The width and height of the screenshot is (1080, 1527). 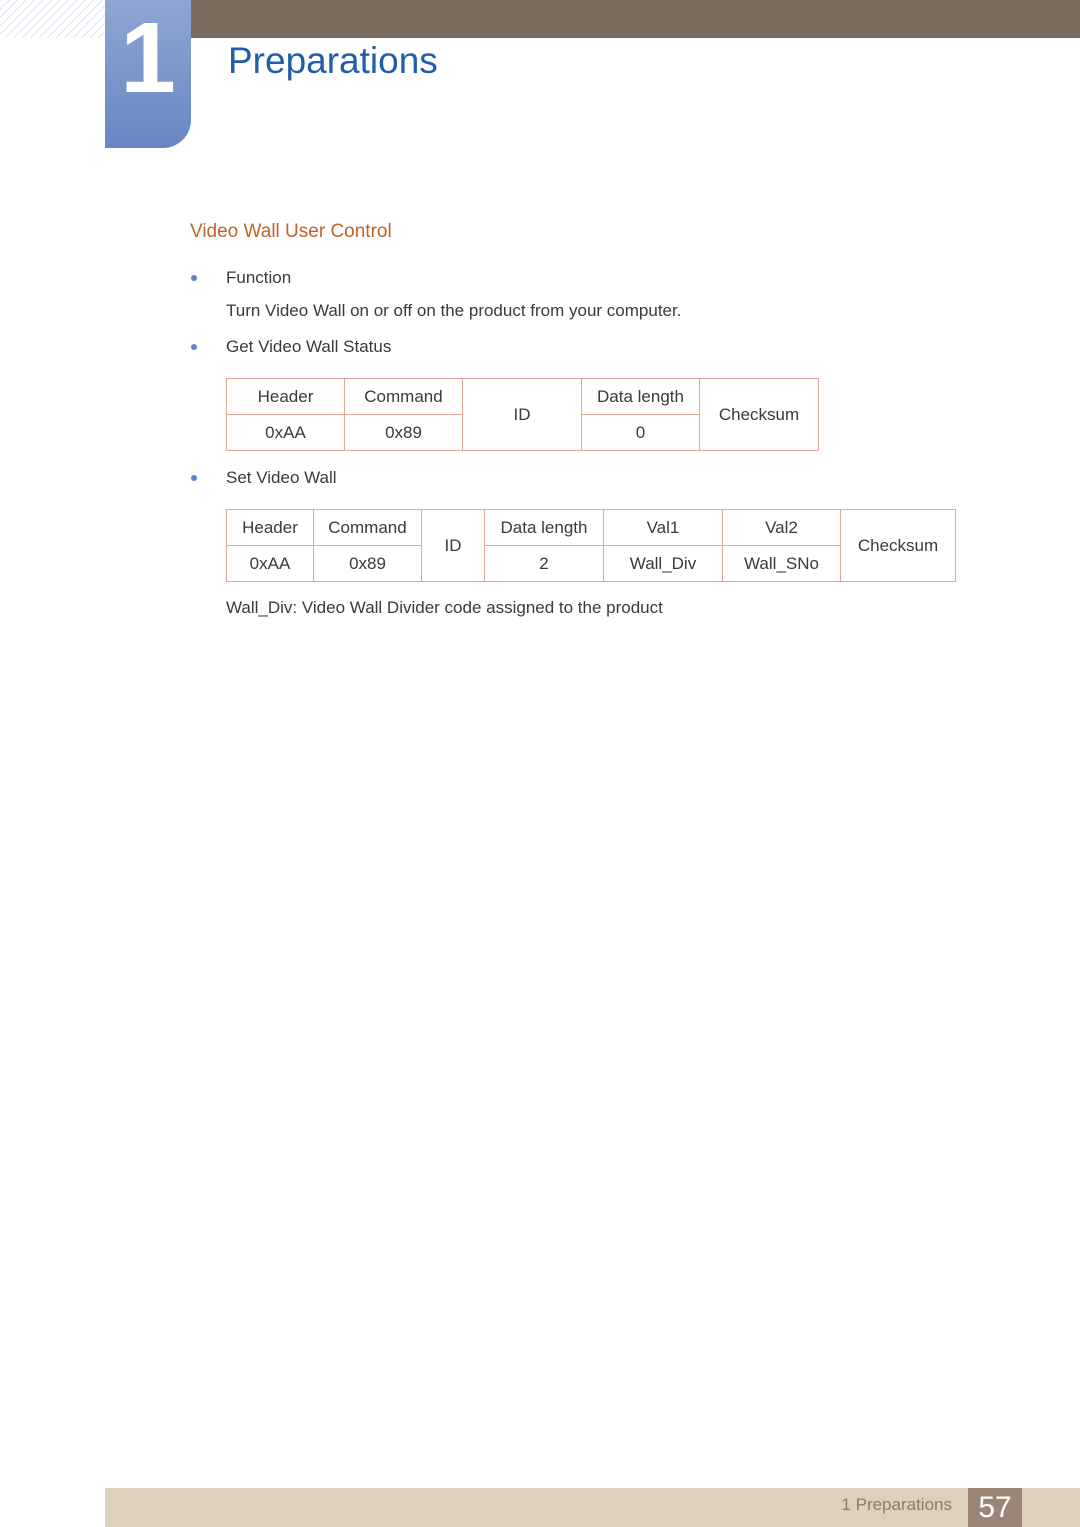 I want to click on header-bar, so click(x=635, y=19).